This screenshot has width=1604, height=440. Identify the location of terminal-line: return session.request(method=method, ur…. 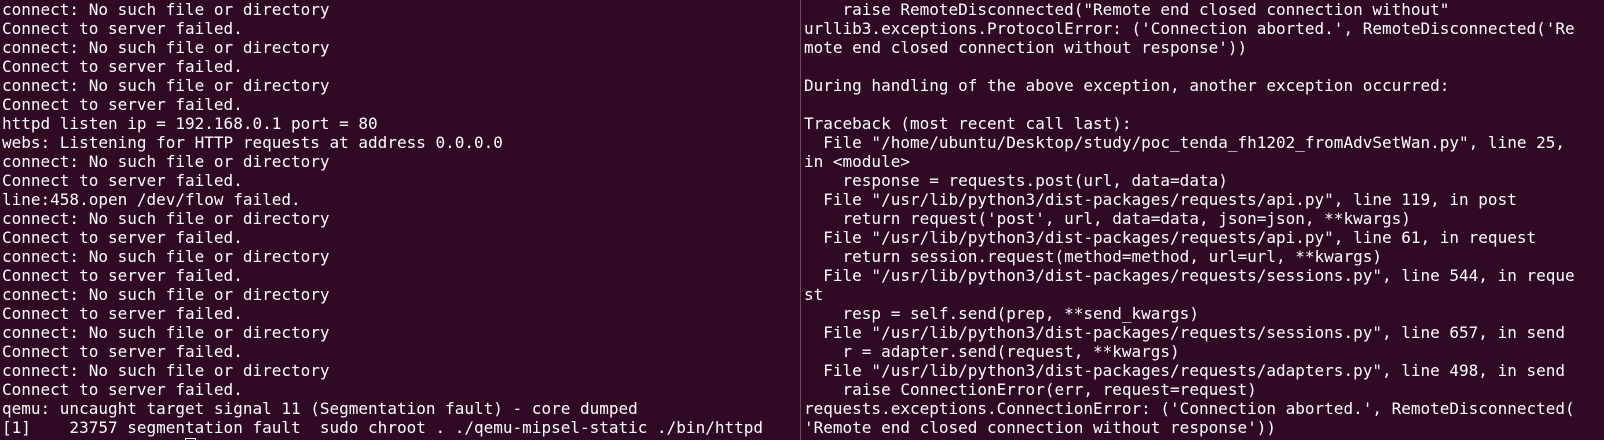
(1093, 256).